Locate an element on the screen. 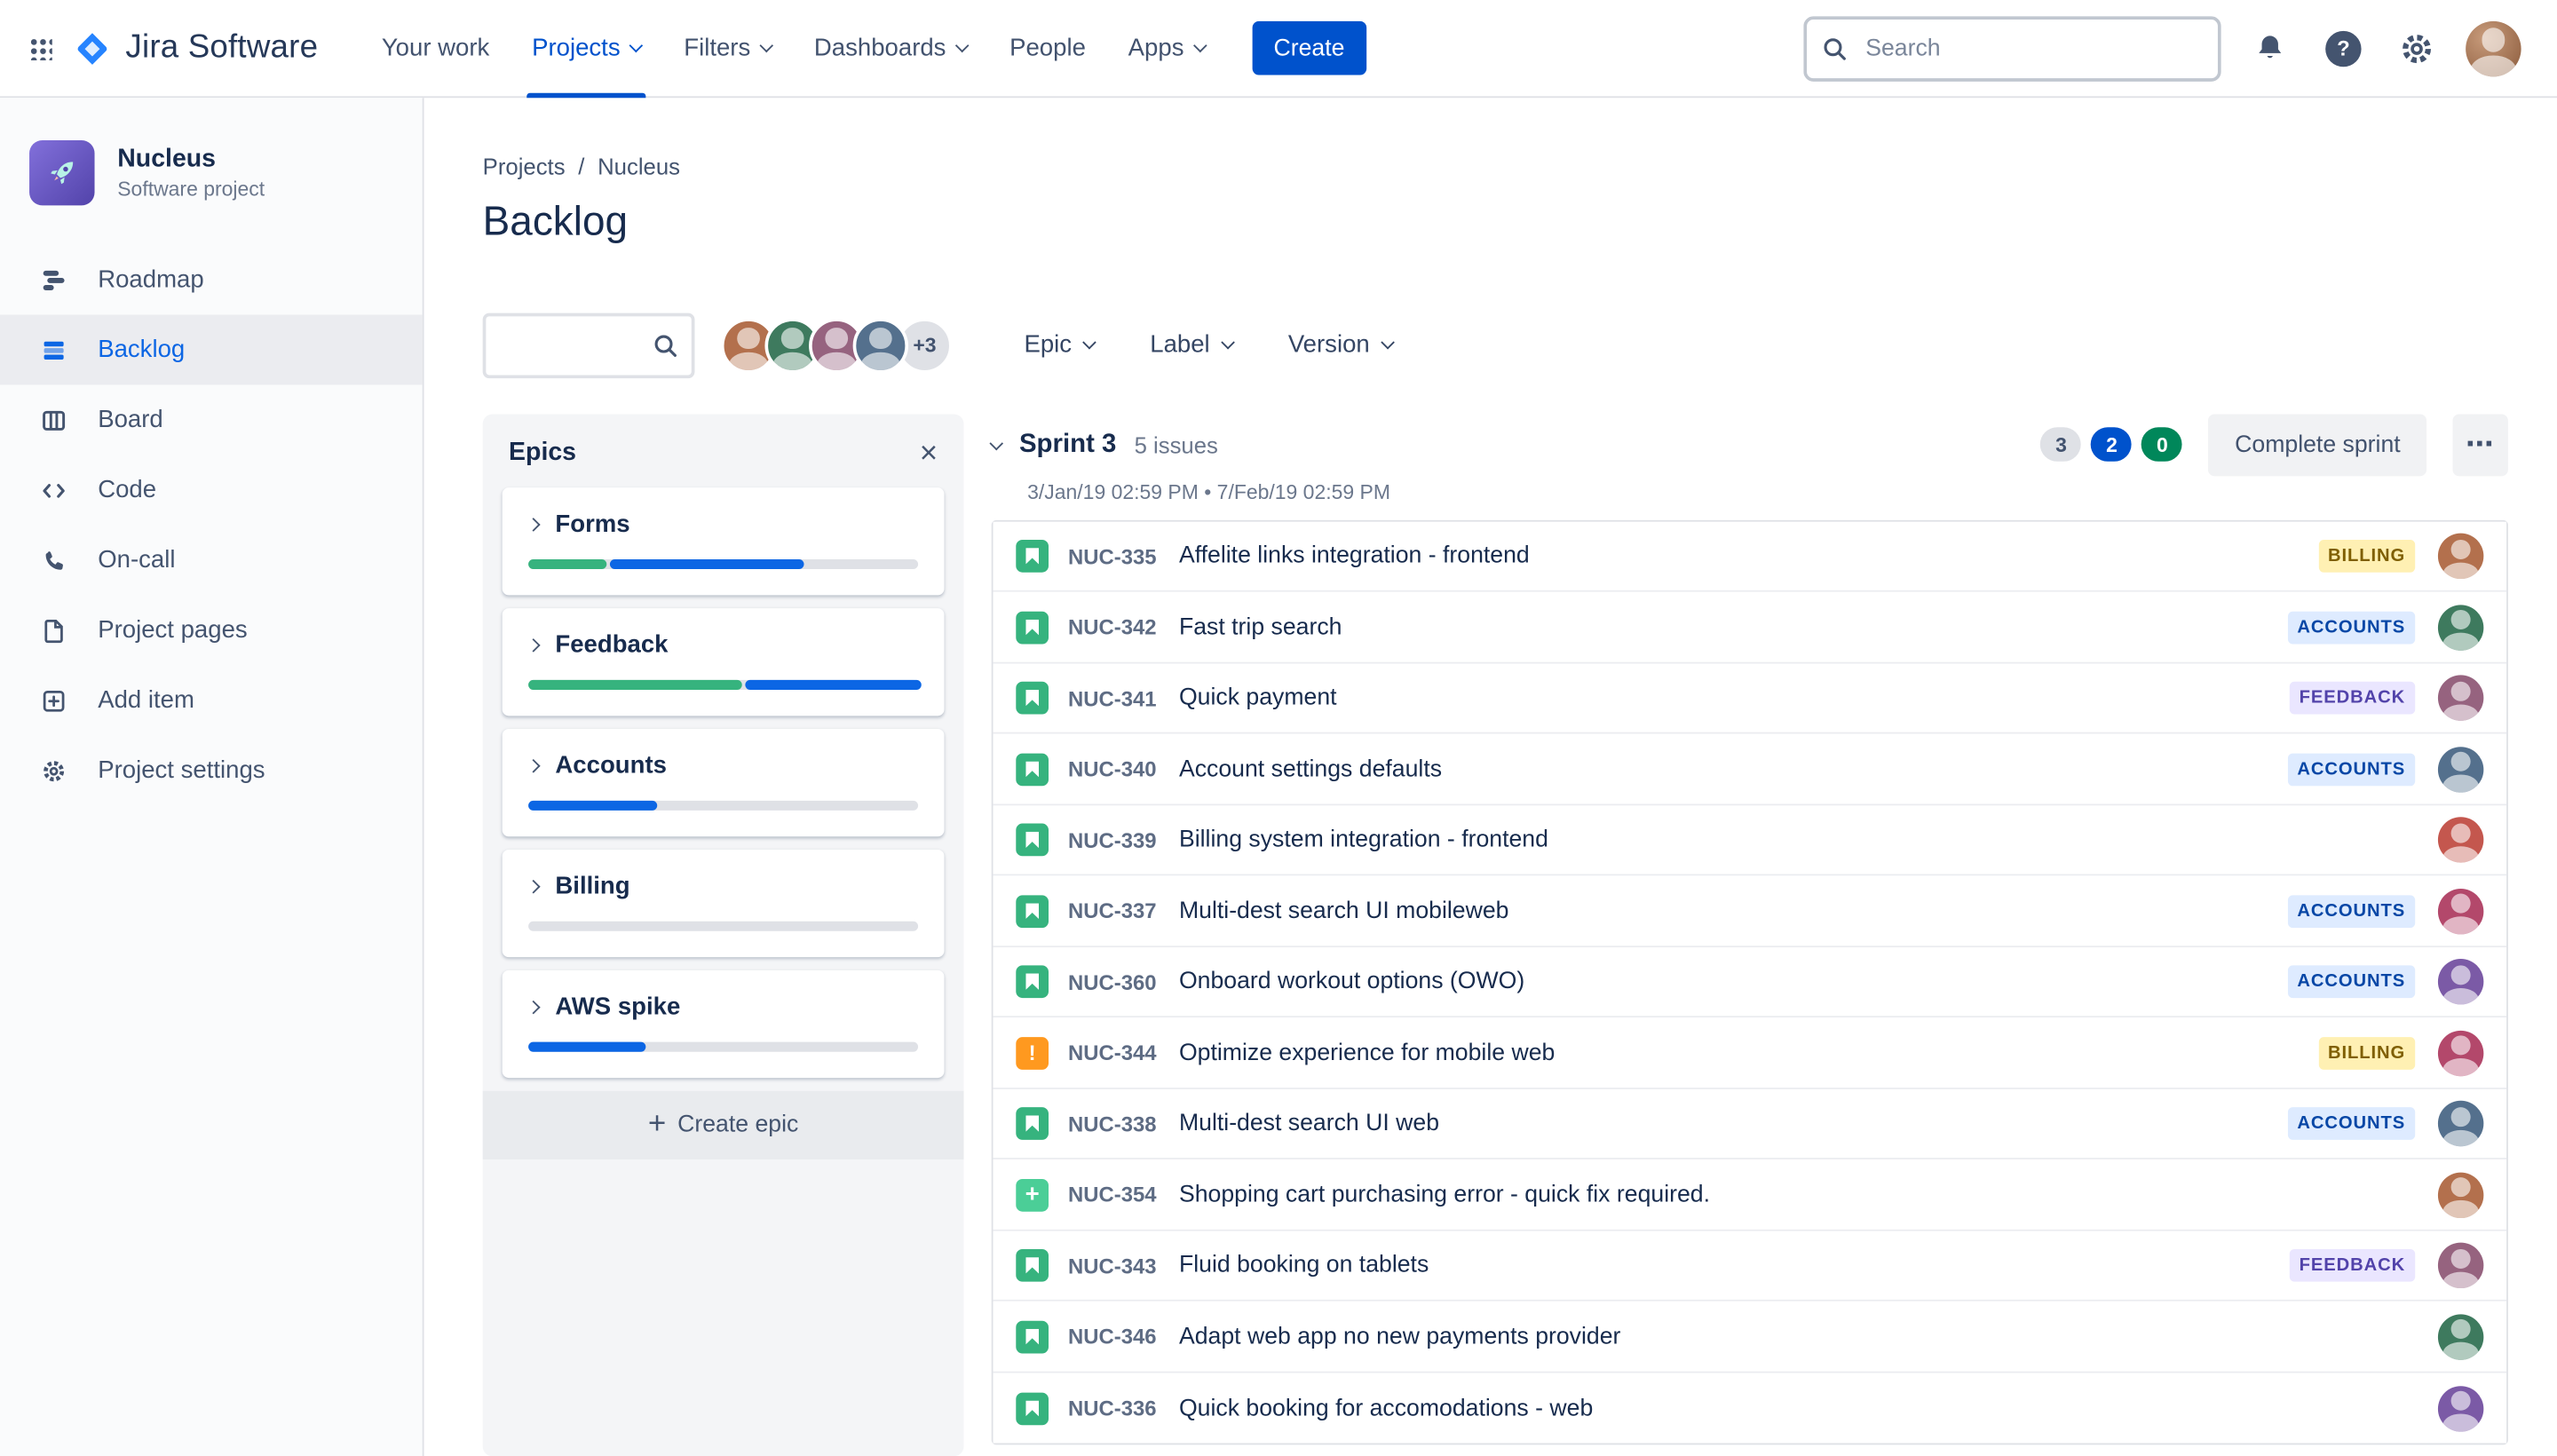  epic-progress-bar is located at coordinates (723, 926).